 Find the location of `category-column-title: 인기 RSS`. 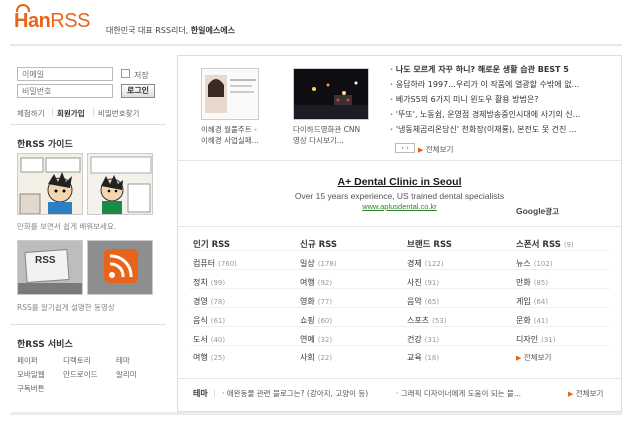

category-column-title: 인기 RSS is located at coordinates (211, 244).